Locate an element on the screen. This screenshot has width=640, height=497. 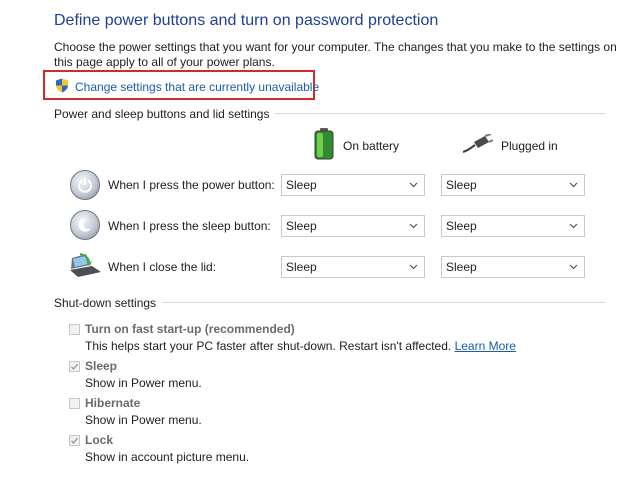
lid-on-battery-select: Sleep is located at coordinates (353, 267).